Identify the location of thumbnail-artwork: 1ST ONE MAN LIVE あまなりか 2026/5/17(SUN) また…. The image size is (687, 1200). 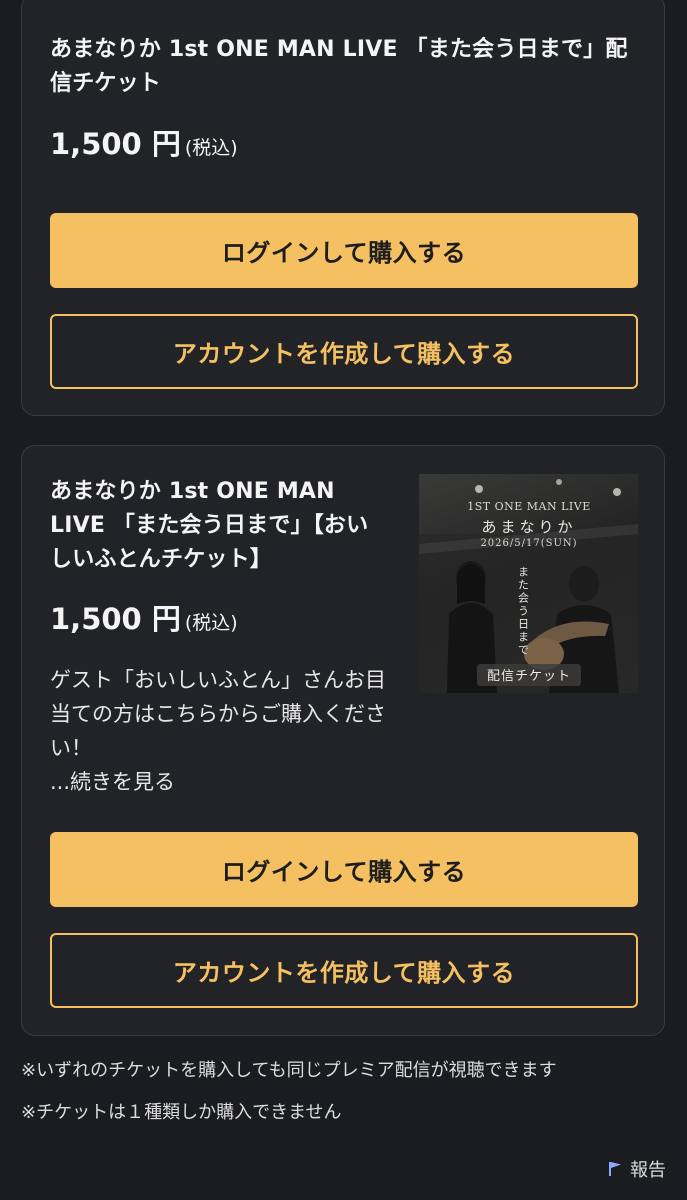
(528, 586).